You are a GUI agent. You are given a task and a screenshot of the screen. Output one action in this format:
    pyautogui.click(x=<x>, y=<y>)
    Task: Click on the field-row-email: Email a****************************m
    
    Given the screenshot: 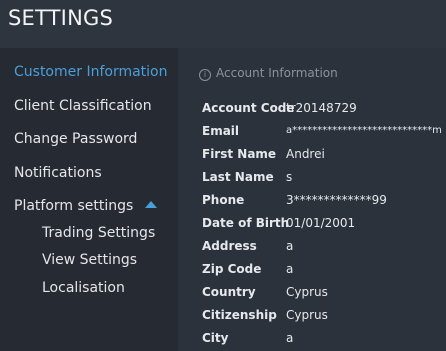 What is the action you would take?
    pyautogui.click(x=324, y=134)
    